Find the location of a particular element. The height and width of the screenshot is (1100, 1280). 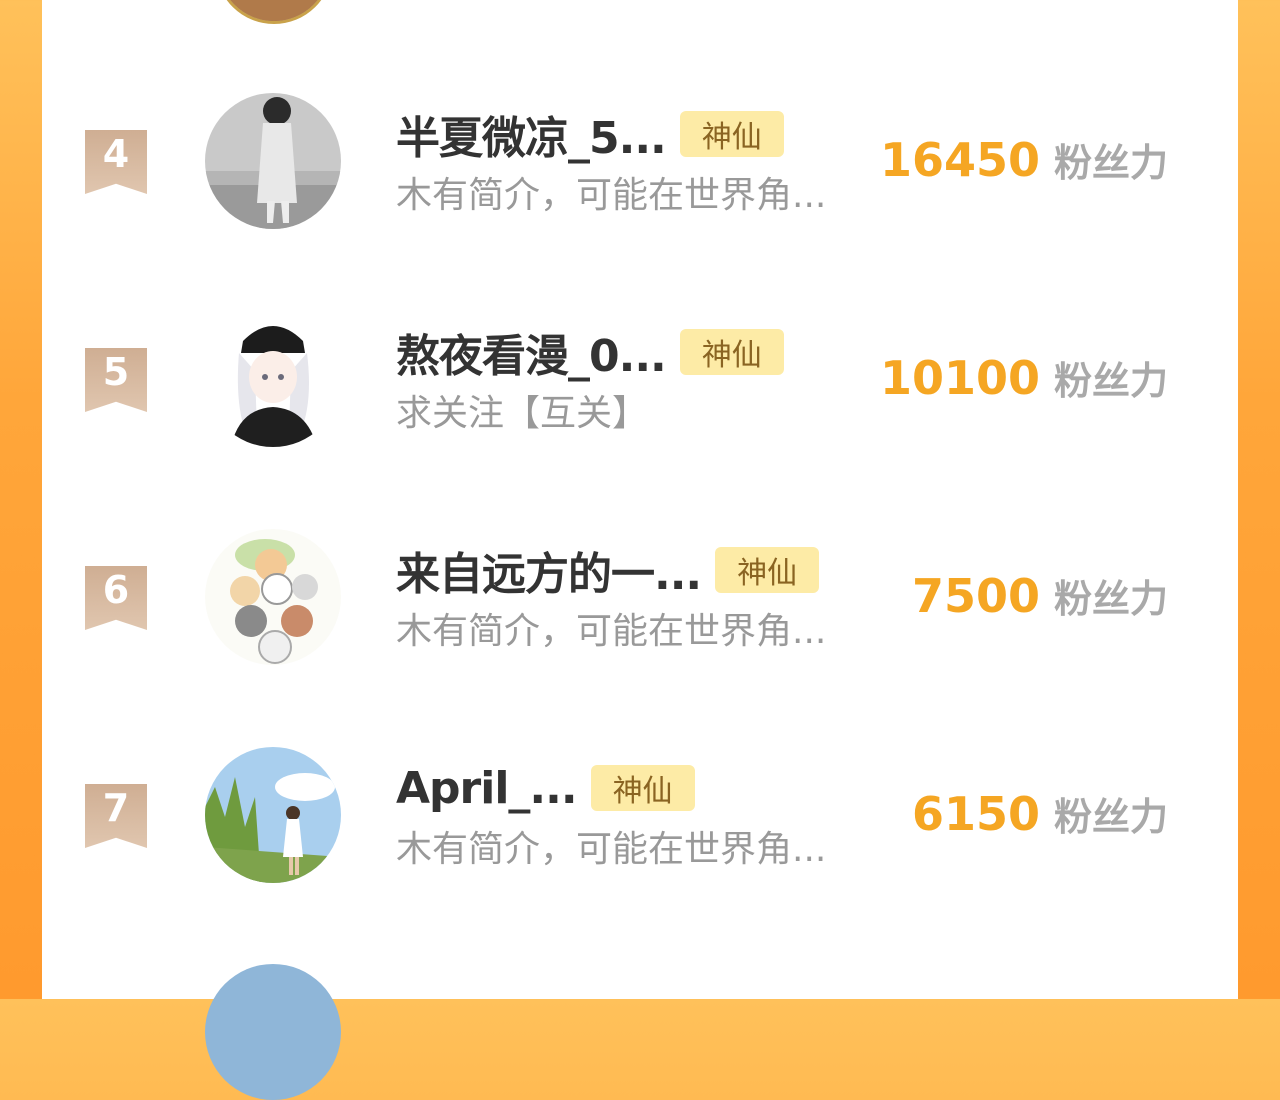

fan-score: 10100 粉丝力 is located at coordinates (1024, 377).